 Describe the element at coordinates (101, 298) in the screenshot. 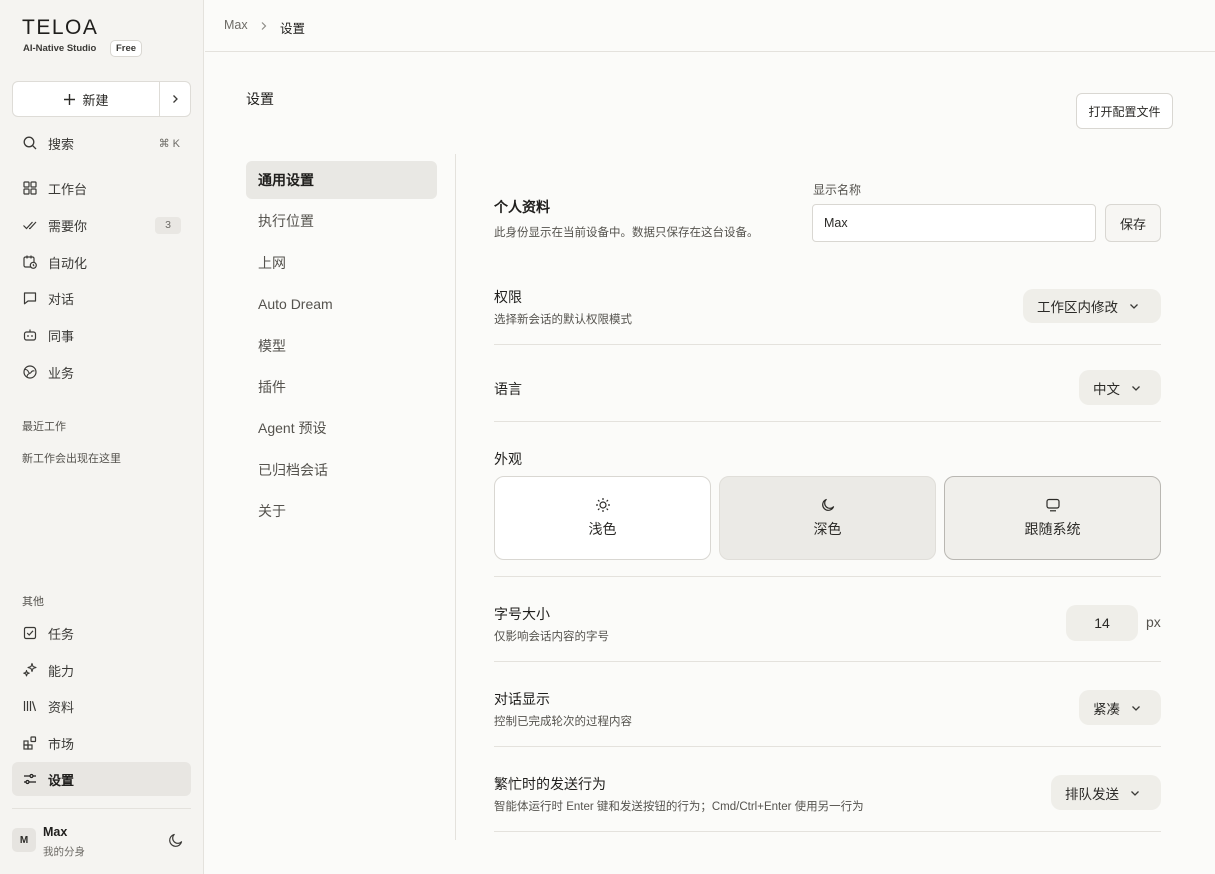

I see `sidebar-item-chat: 对话` at that location.